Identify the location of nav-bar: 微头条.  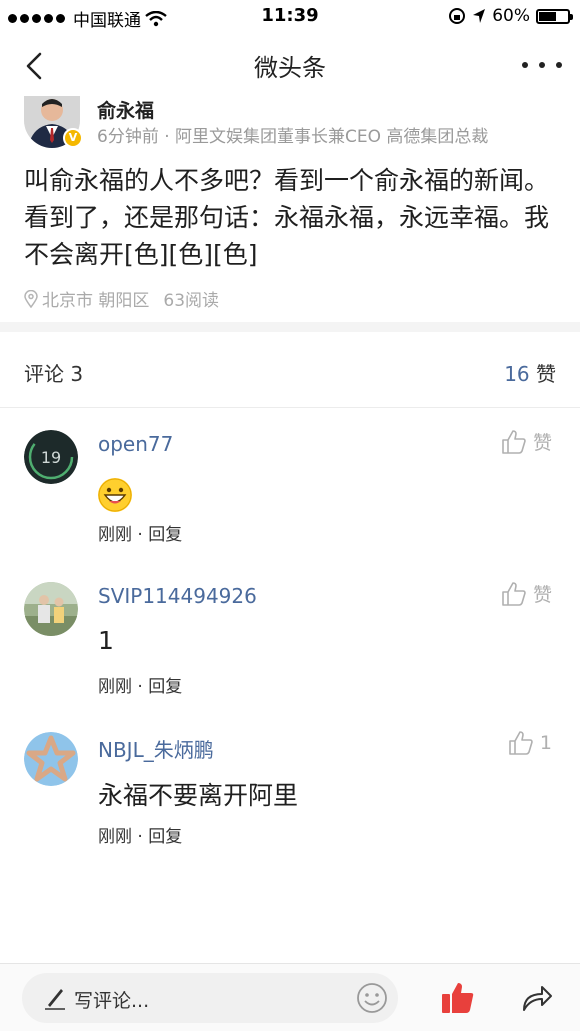
(290, 65).